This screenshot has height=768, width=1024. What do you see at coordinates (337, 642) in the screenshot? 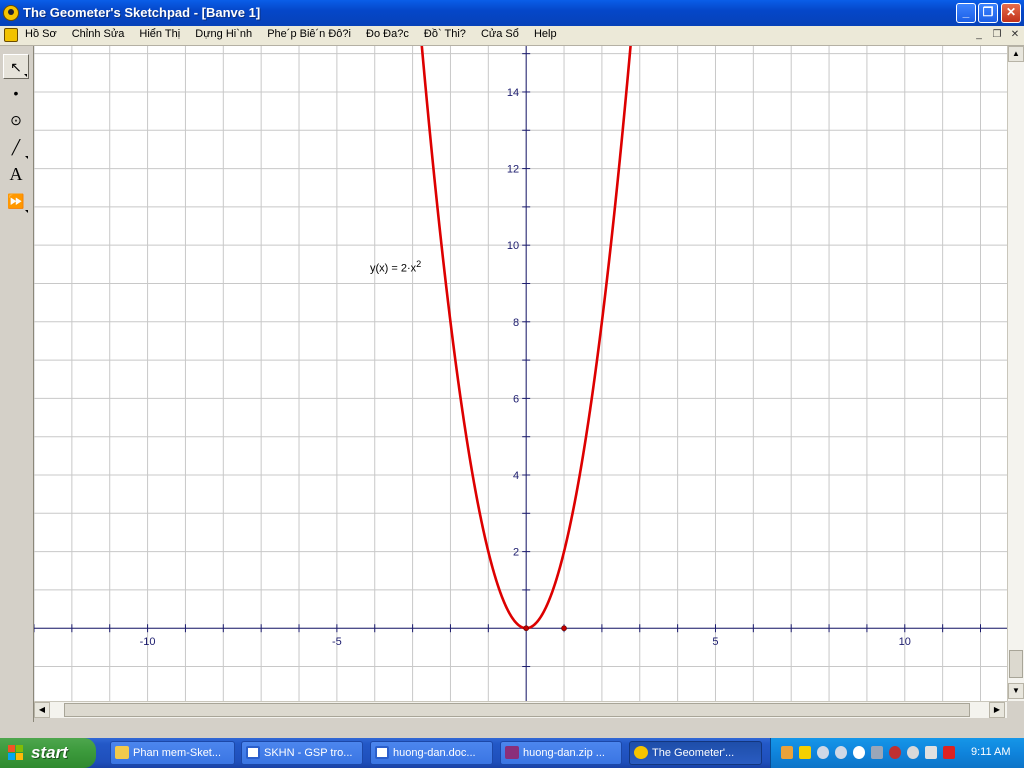
I see `x-tick-label: -5` at bounding box center [337, 642].